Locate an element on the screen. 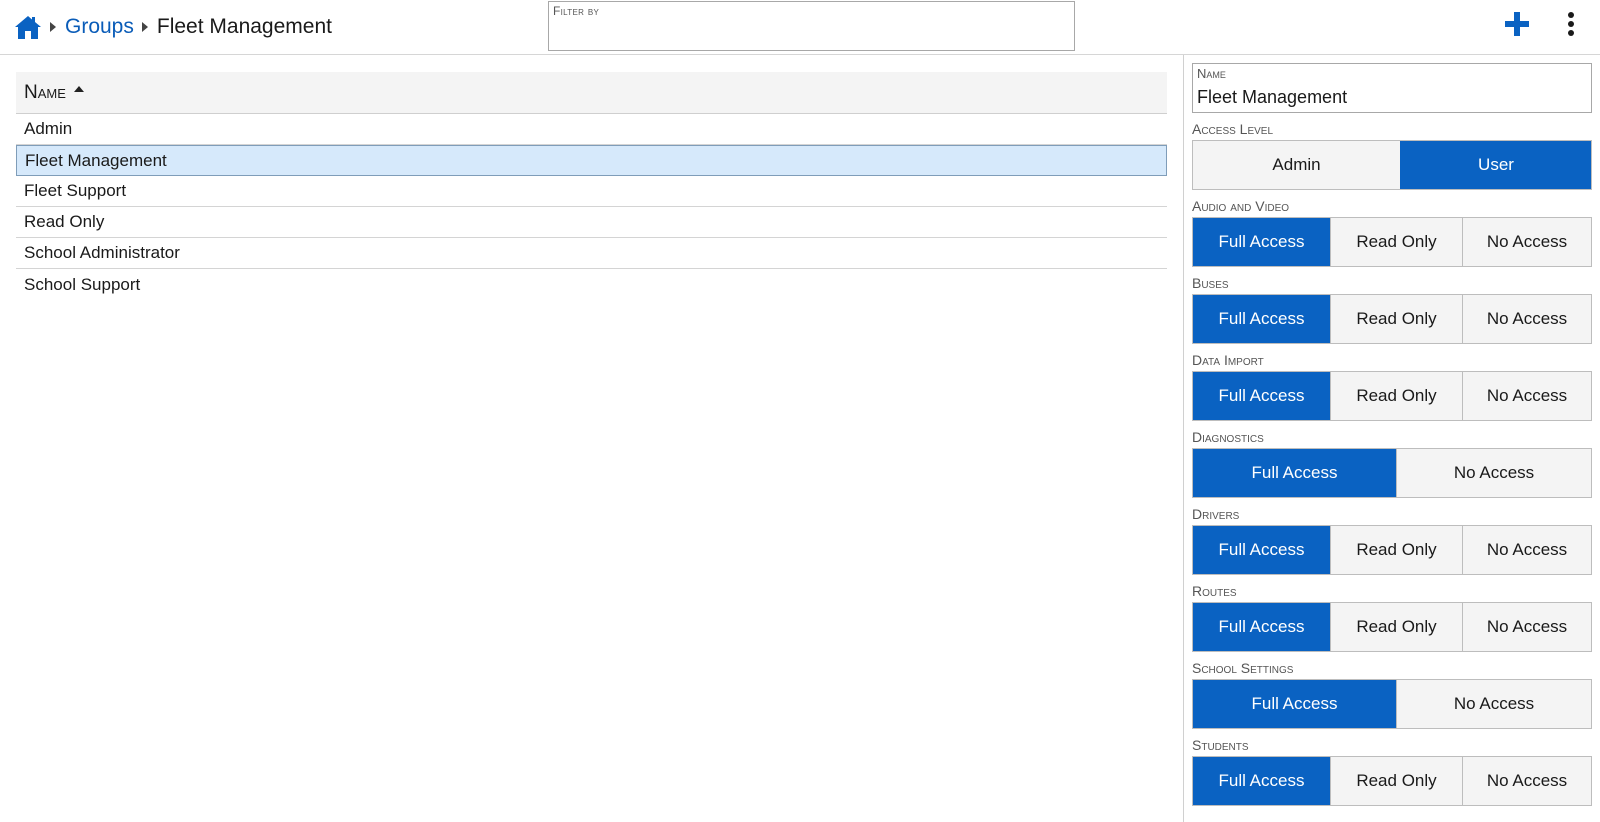 The width and height of the screenshot is (1600, 822). school-settings-label: School Settings is located at coordinates (1243, 668).